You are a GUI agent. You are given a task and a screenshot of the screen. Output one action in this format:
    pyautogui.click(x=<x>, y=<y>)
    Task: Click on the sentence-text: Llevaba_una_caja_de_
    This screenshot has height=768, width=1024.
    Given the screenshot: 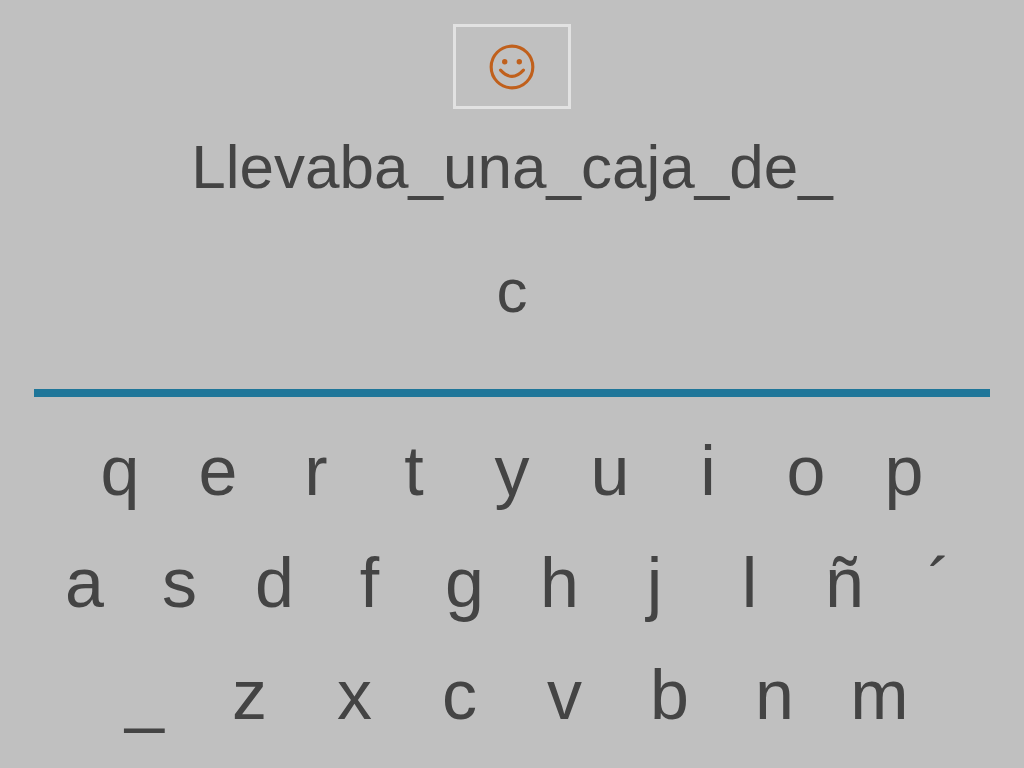 What is the action you would take?
    pyautogui.click(x=512, y=167)
    